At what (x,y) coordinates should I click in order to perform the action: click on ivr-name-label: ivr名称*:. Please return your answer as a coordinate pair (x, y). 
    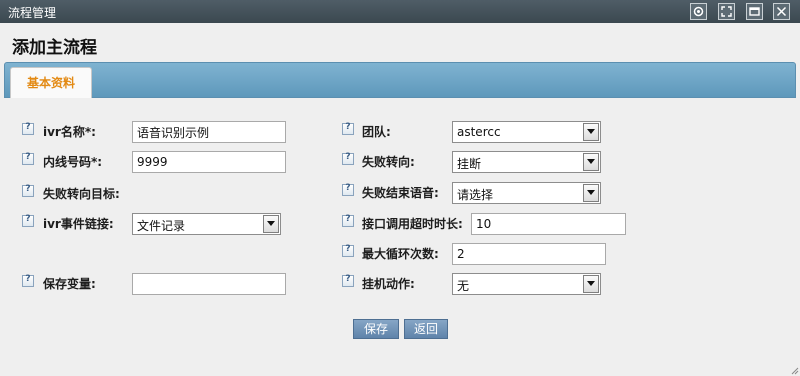
    Looking at the image, I should click on (69, 132).